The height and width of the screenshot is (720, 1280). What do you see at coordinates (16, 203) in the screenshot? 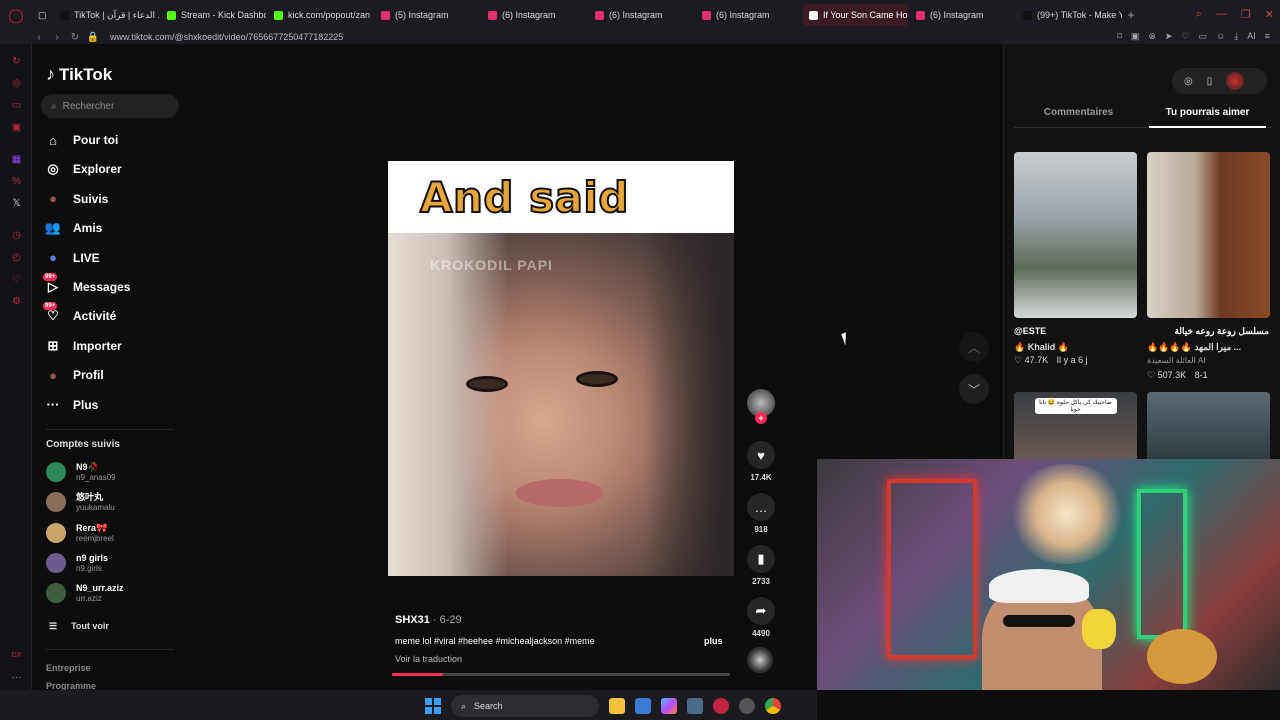
I see `x-icon: 𝕏` at bounding box center [16, 203].